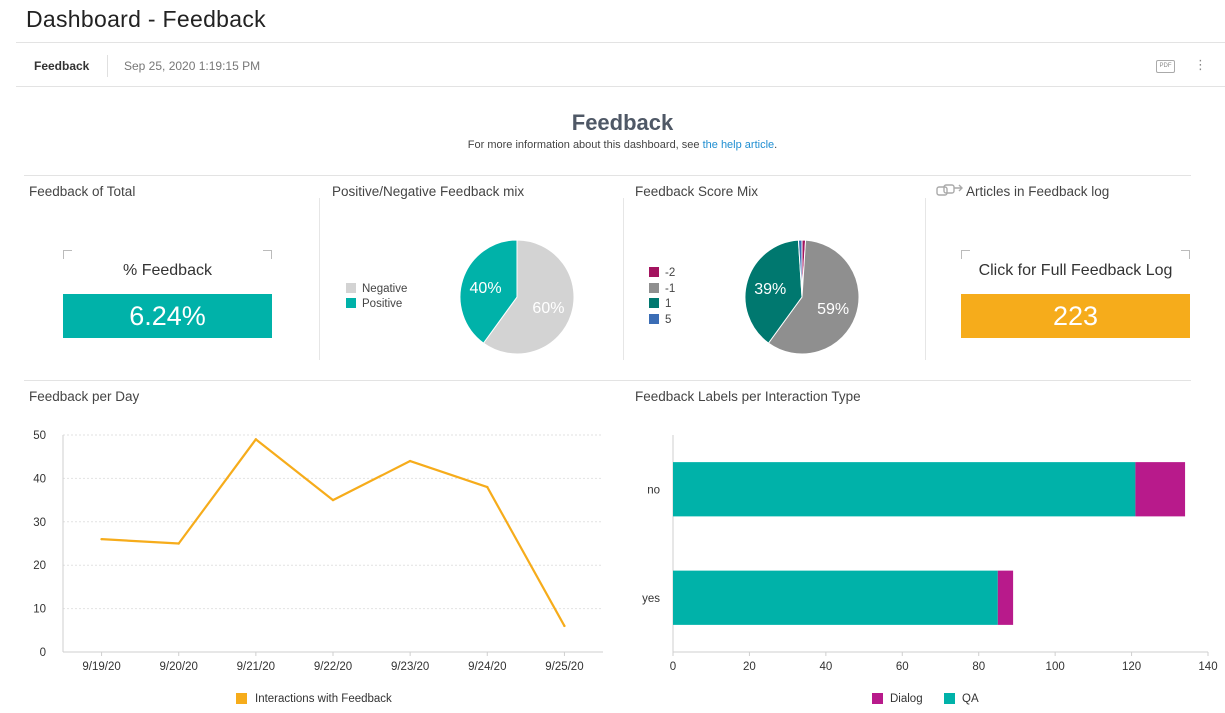  What do you see at coordinates (978, 667) in the screenshot?
I see `x-tick-label: 80` at bounding box center [978, 667].